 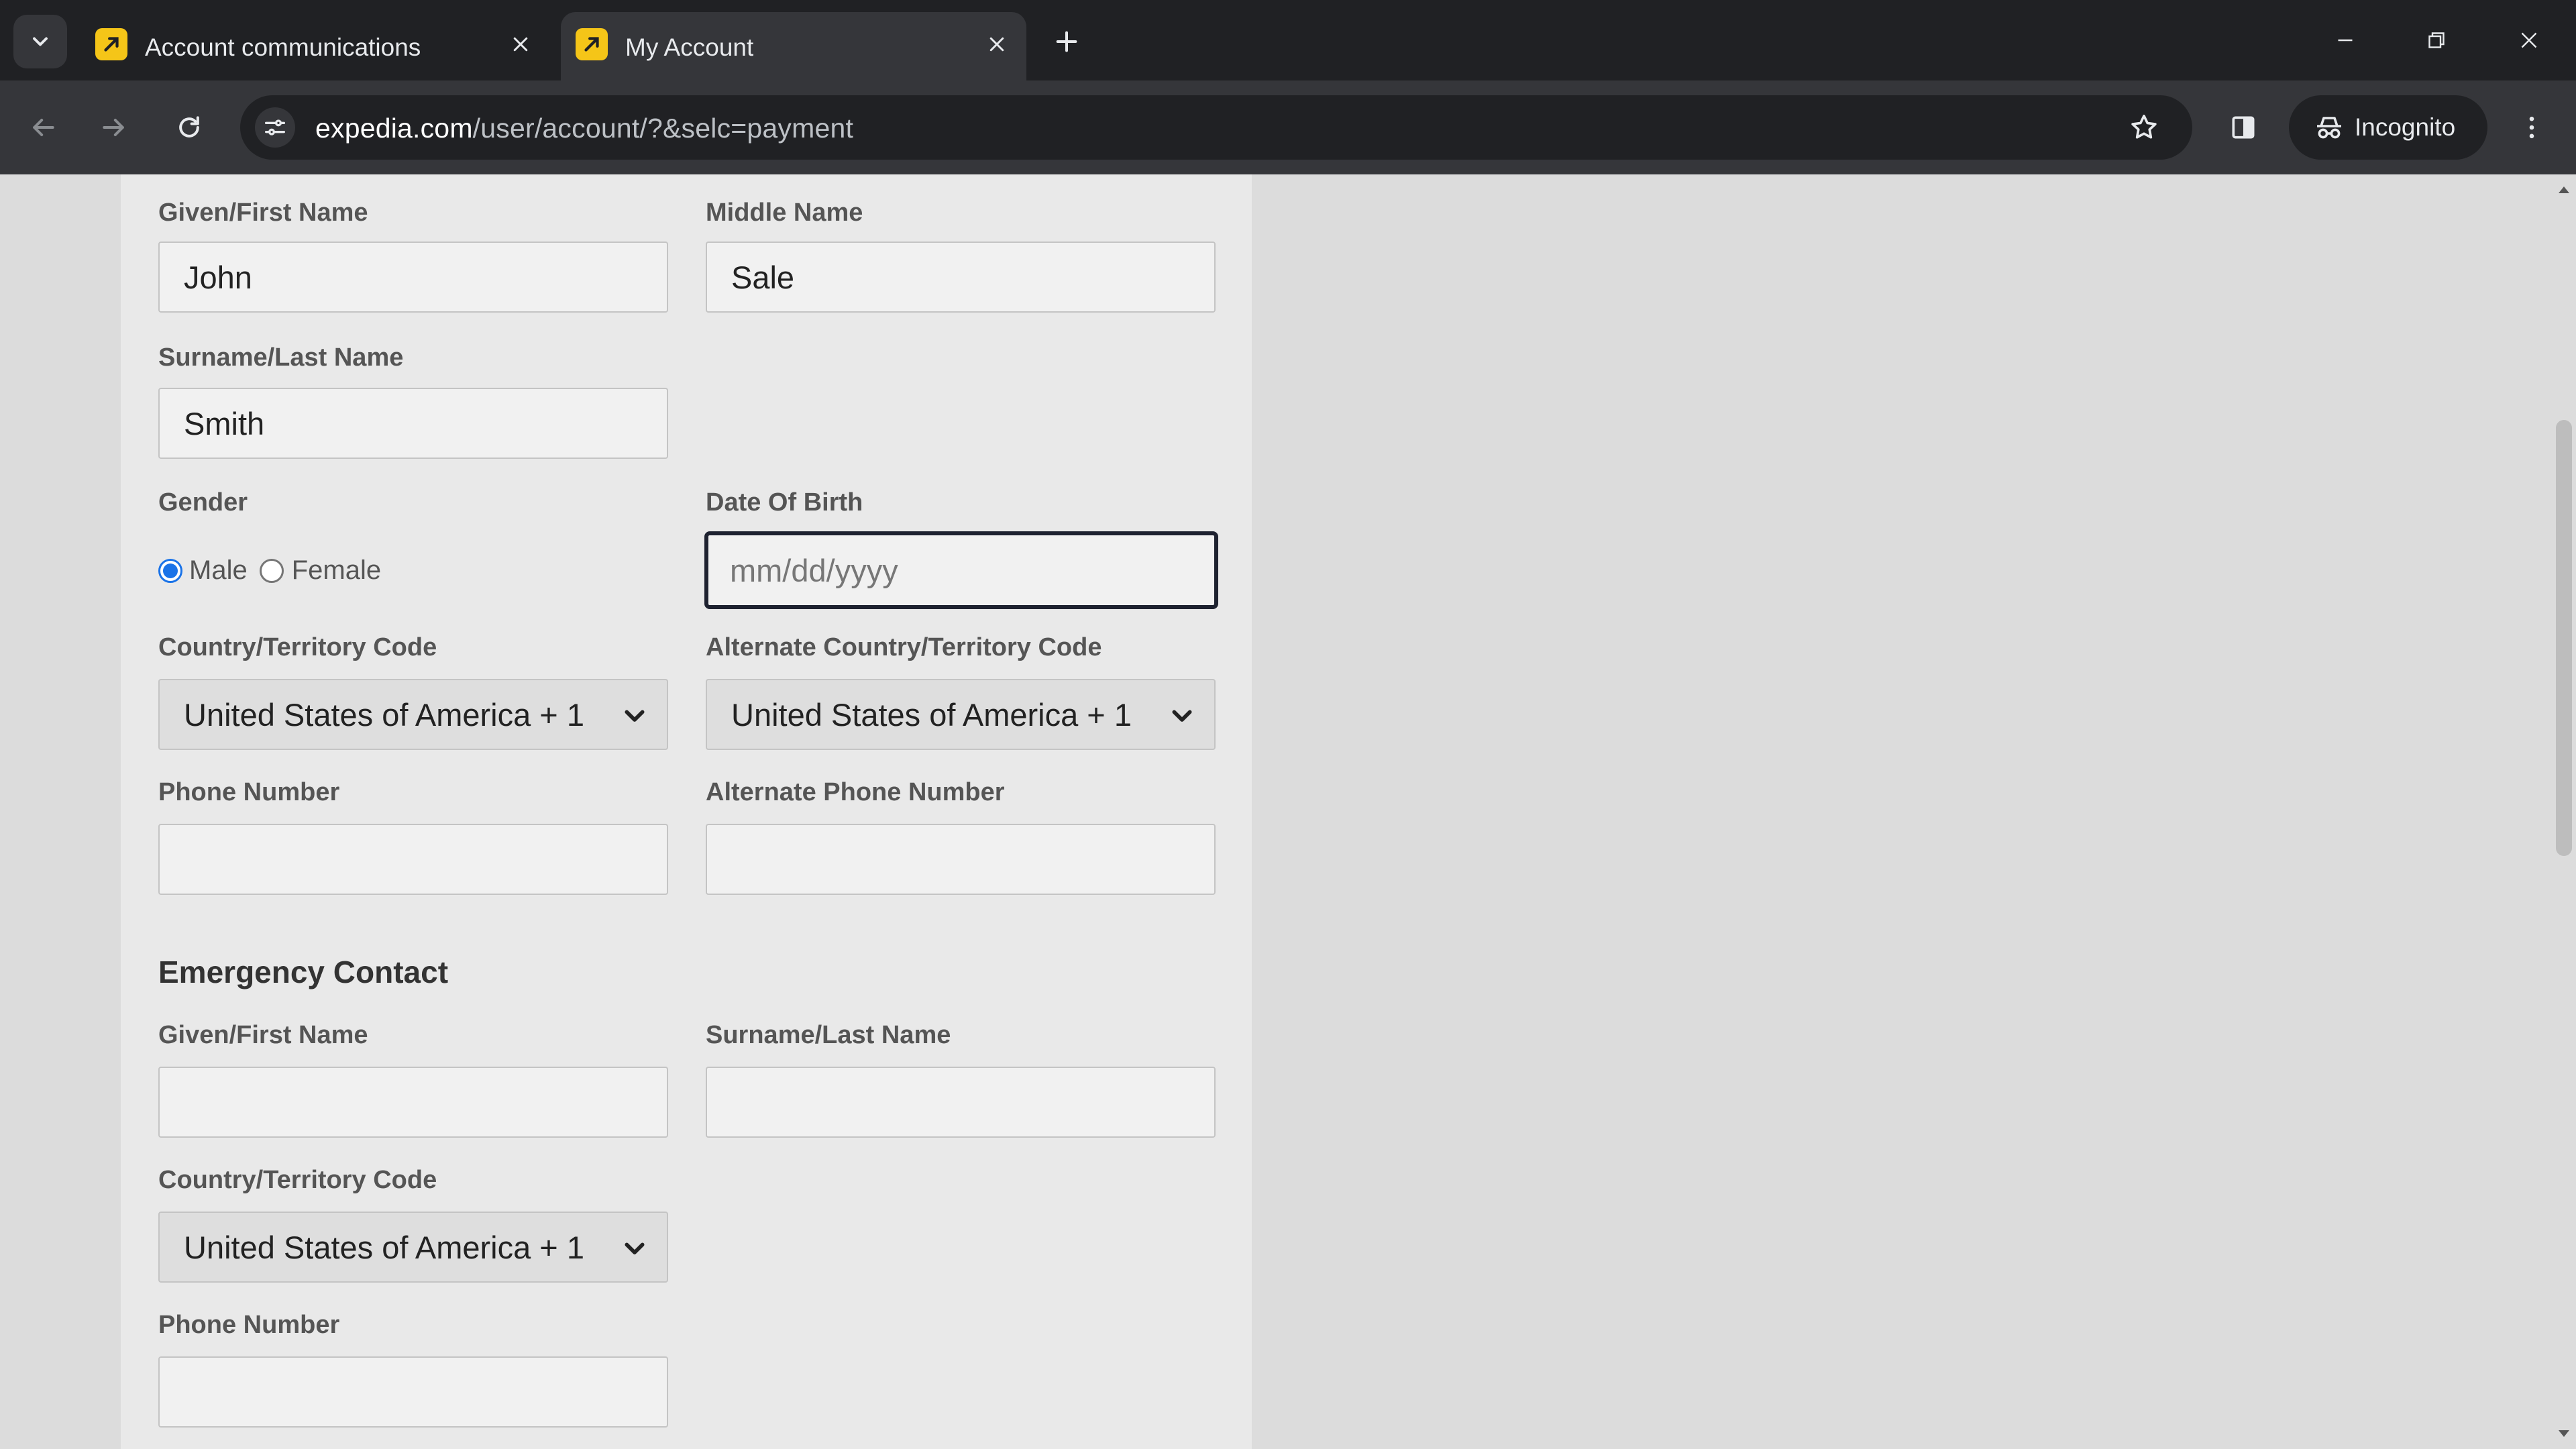 I want to click on triangle-up-icon, so click(x=2564, y=189).